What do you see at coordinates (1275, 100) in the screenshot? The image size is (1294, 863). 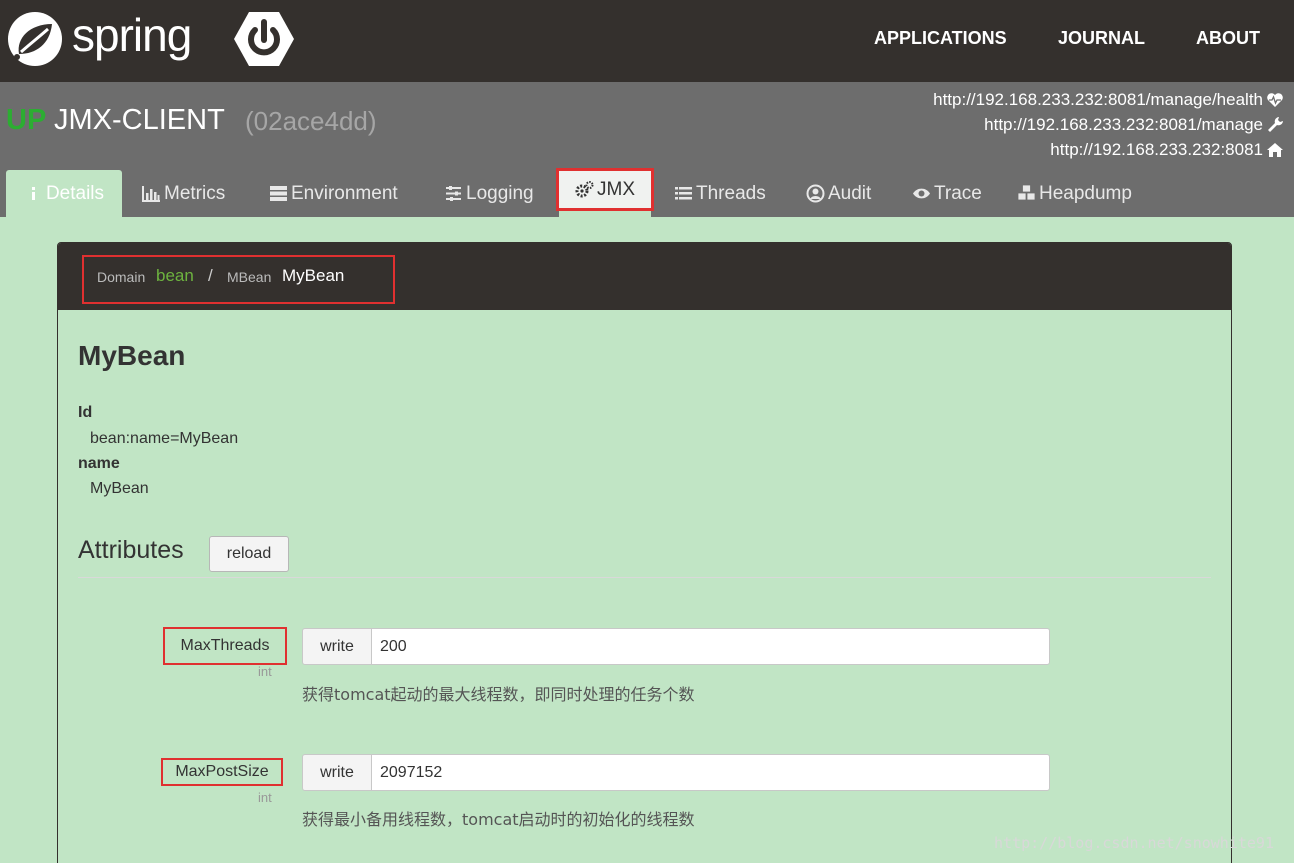 I see `heartbeat-icon` at bounding box center [1275, 100].